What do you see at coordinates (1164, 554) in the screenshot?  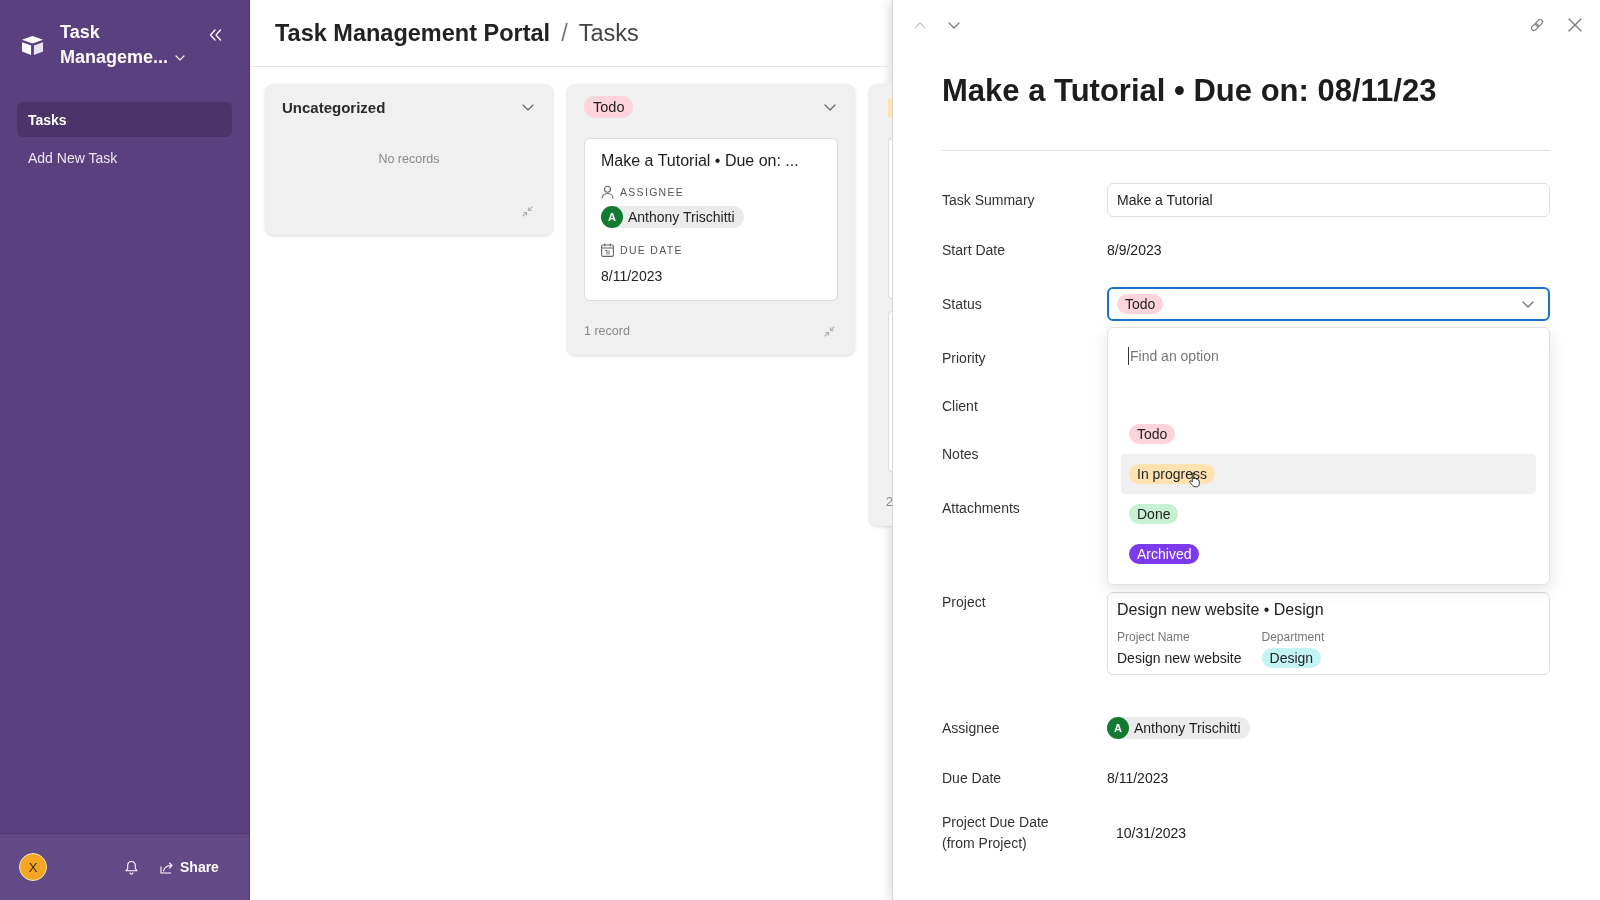 I see `status-tag: Archived` at bounding box center [1164, 554].